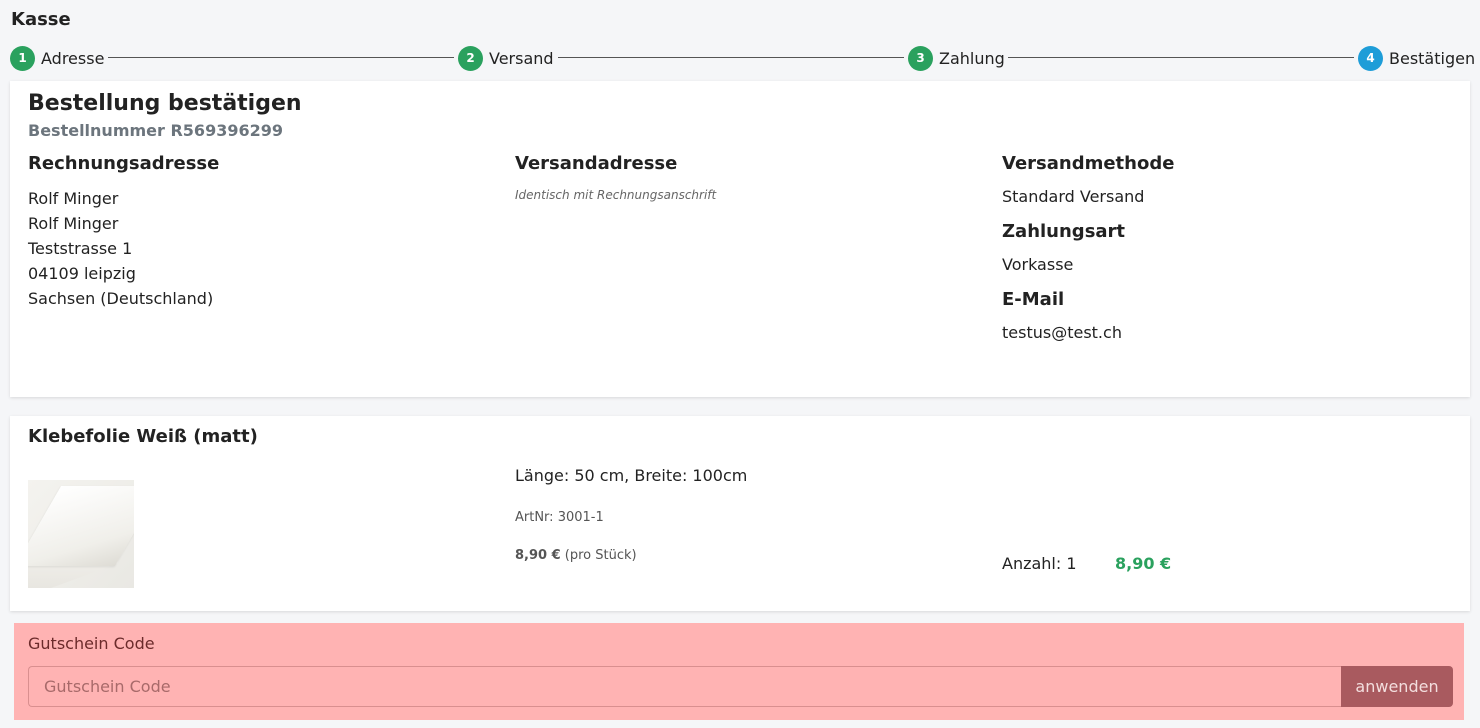 The image size is (1480, 728). Describe the element at coordinates (41, 19) in the screenshot. I see `page-title: Kasse` at that location.